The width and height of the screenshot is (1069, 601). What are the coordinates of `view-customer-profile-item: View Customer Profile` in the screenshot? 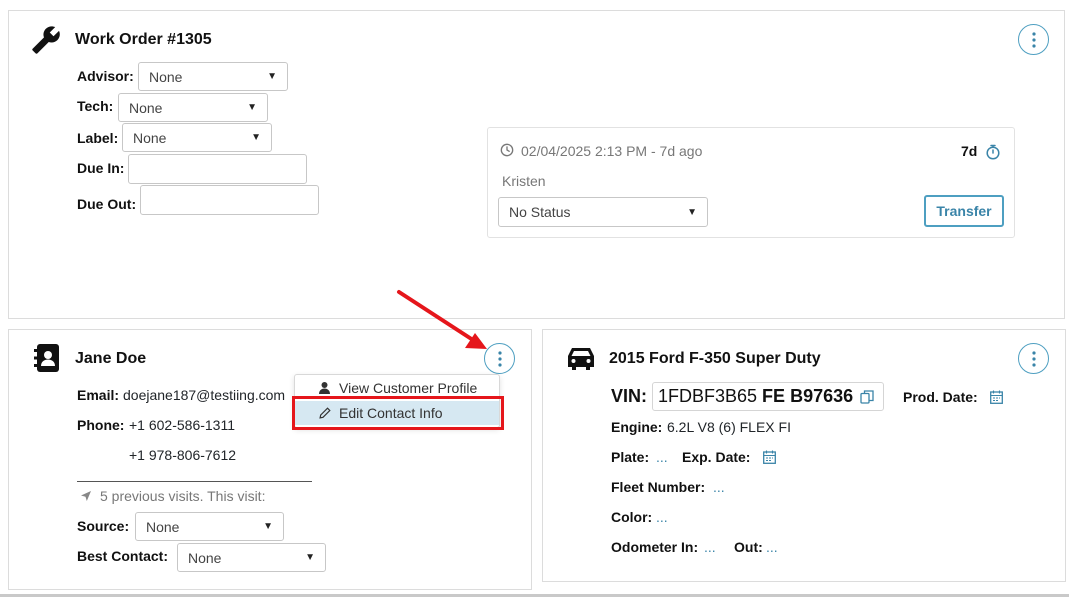 It's located at (397, 388).